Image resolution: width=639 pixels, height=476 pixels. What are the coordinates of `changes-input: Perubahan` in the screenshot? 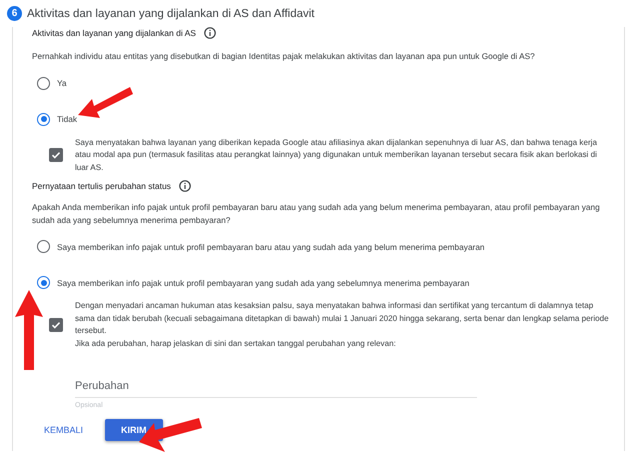 It's located at (276, 389).